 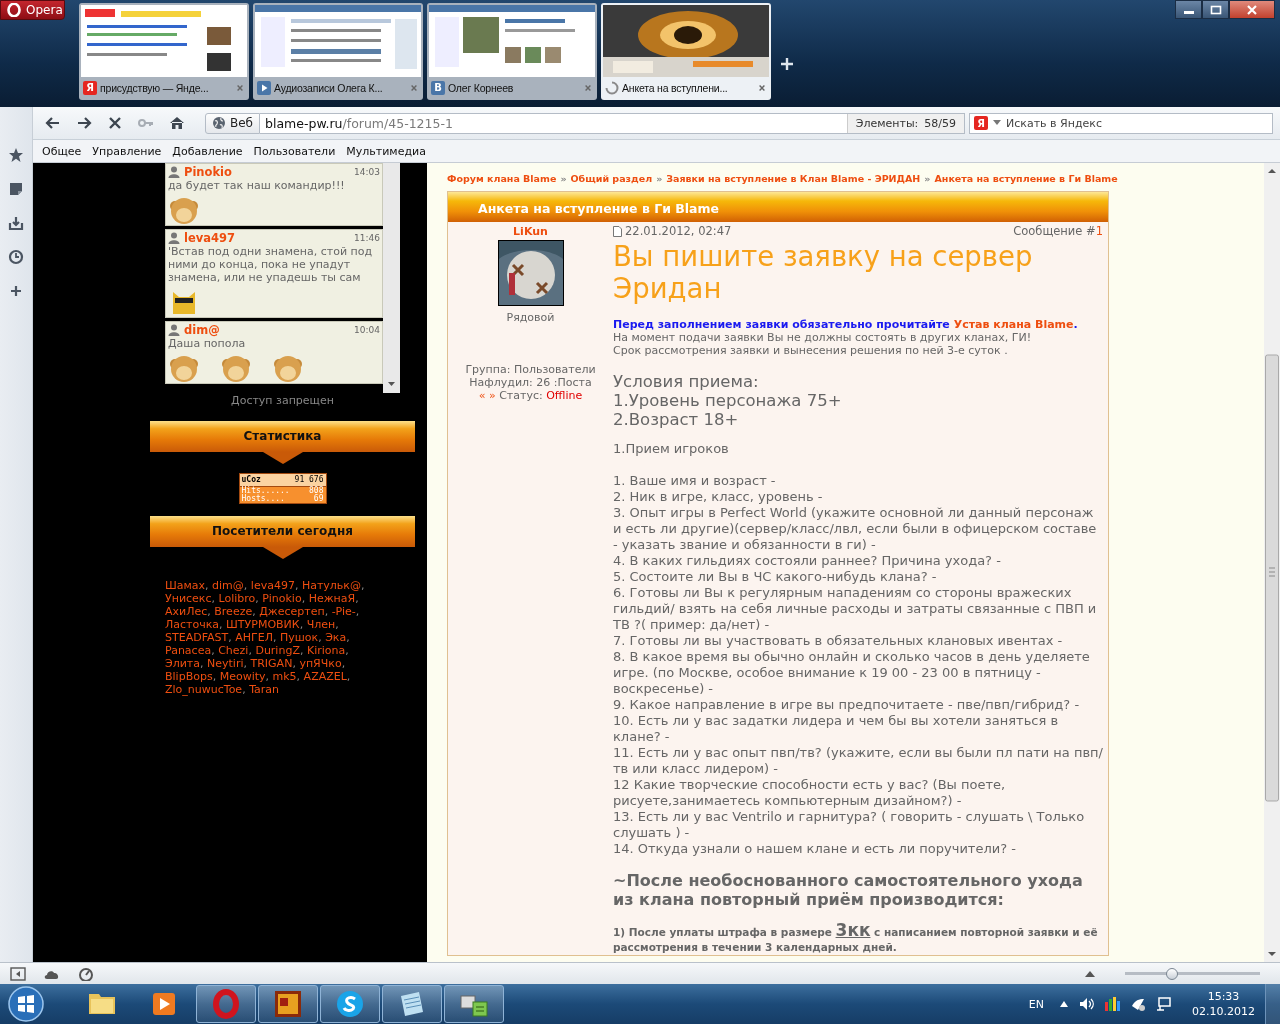 I want to click on scope-button: Веб, so click(x=232, y=123).